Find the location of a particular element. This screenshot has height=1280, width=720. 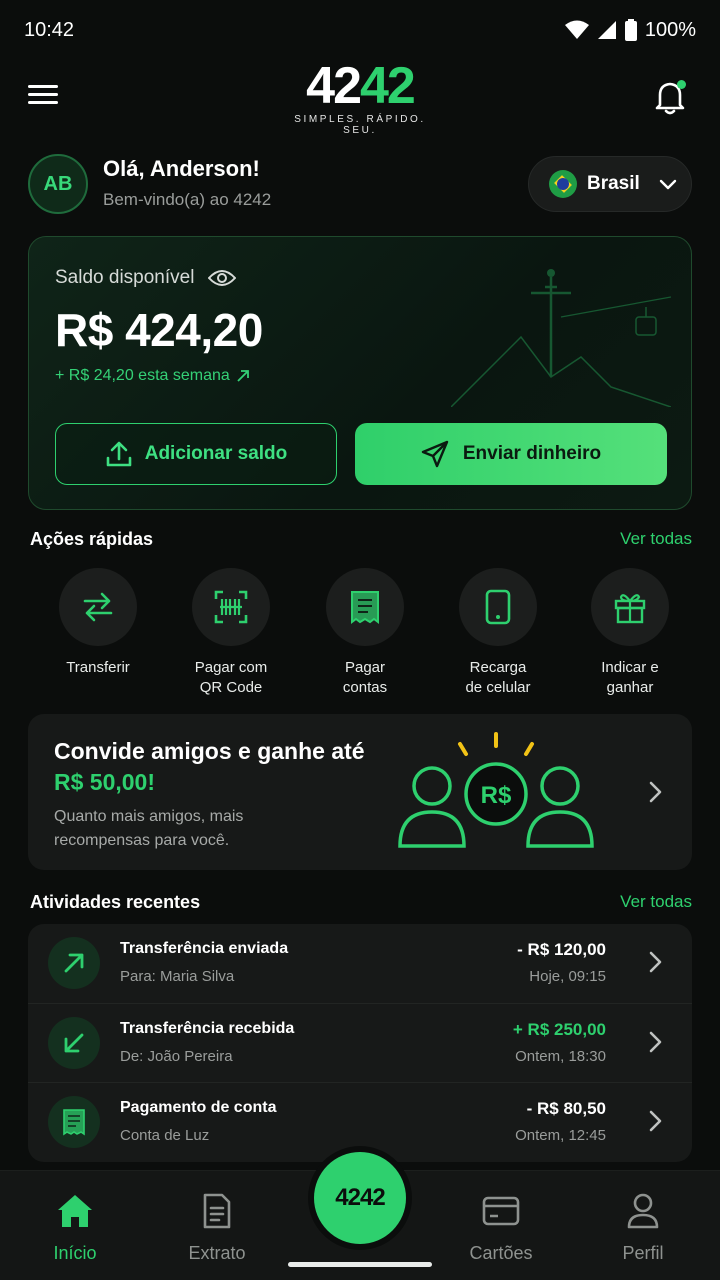

chevron-down-icon is located at coordinates (668, 184).